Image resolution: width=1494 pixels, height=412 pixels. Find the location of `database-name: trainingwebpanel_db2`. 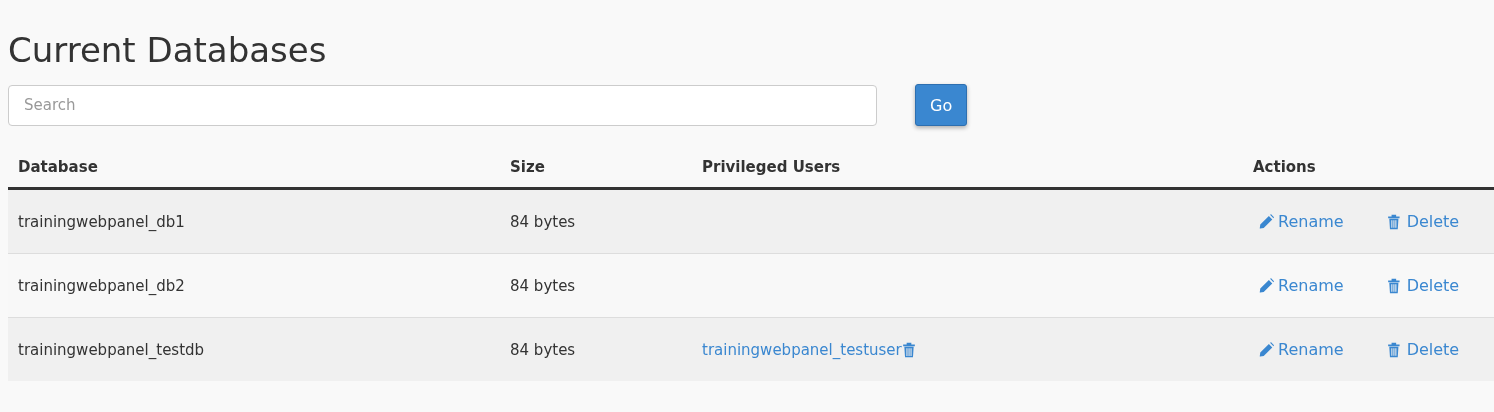

database-name: trainingwebpanel_db2 is located at coordinates (101, 285).